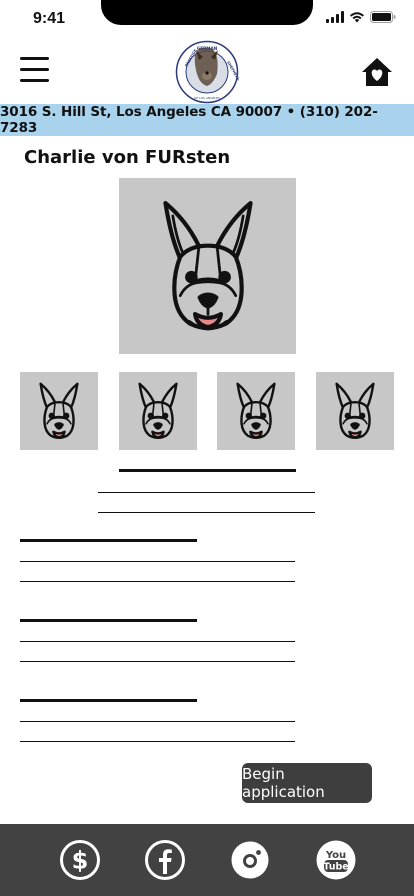  I want to click on status-time: 9:41, so click(49, 18).